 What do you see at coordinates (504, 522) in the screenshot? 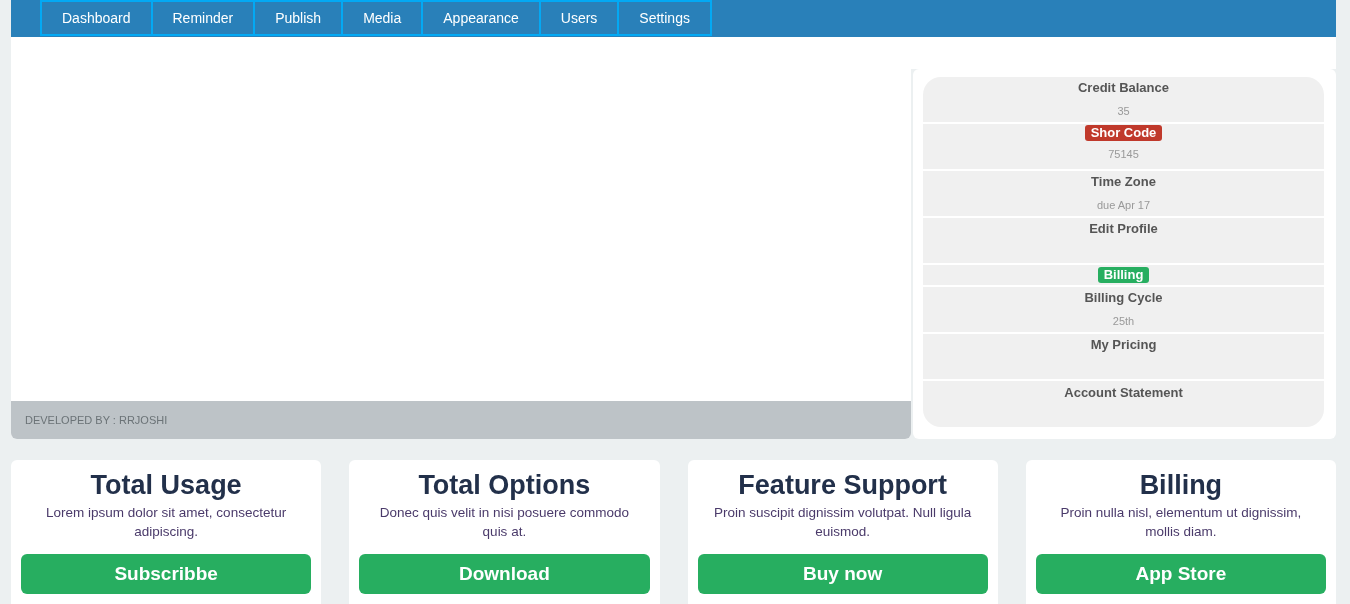
I see `card-text: Donec quis velit in nisi posuere commodo quis at.` at bounding box center [504, 522].